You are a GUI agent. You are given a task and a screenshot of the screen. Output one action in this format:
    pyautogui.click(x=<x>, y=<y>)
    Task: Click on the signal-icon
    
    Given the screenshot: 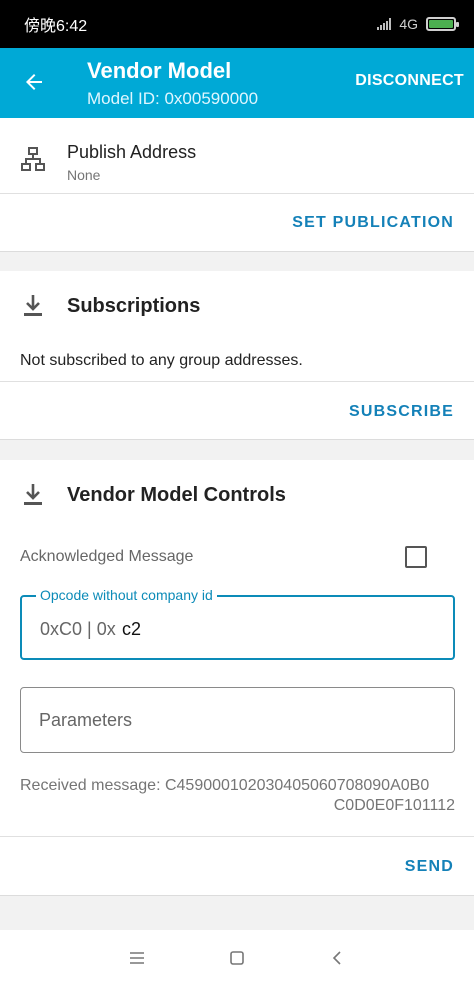 What is the action you would take?
    pyautogui.click(x=384, y=24)
    